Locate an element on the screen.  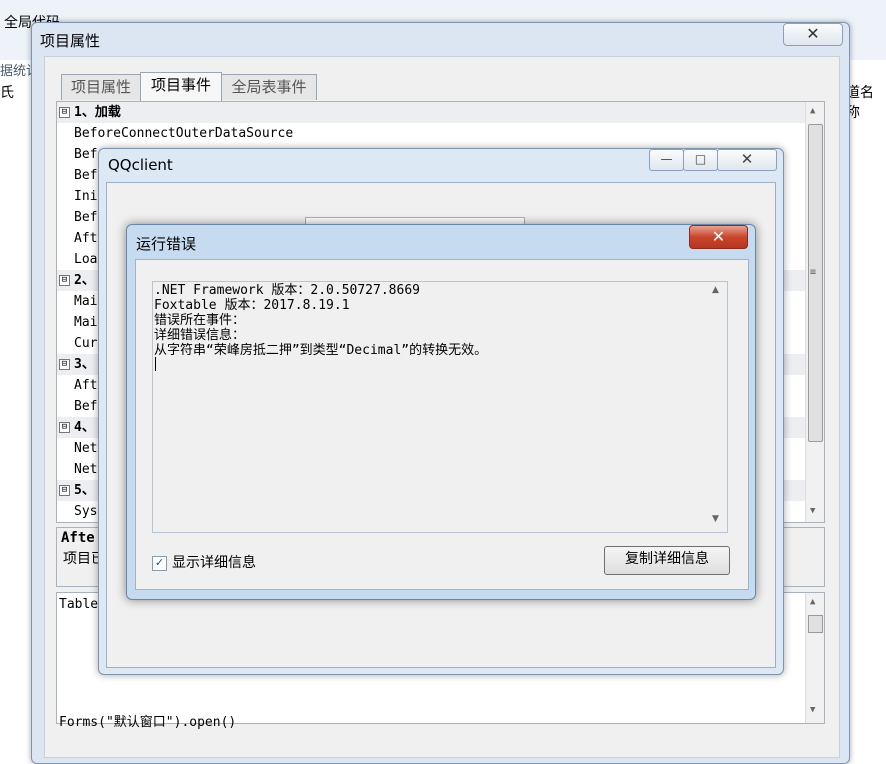
project-window-close-button: ✕ is located at coordinates (813, 34).